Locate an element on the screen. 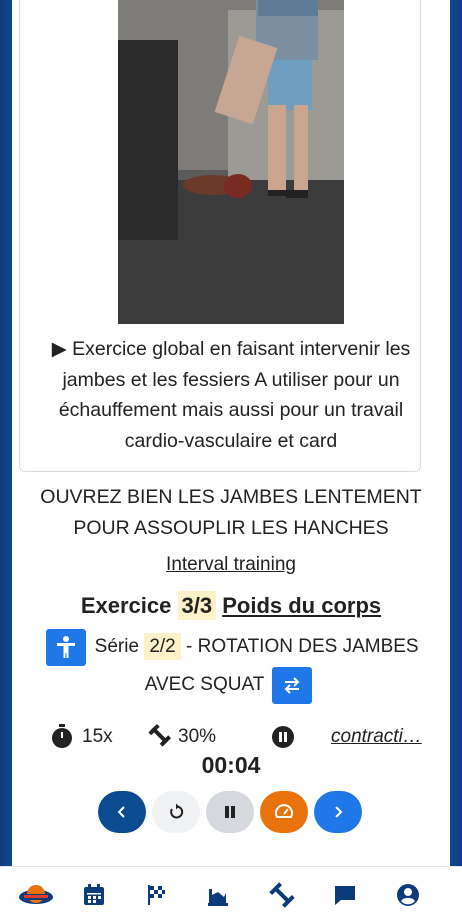 Image resolution: width=462 pixels, height=920 pixels. equipment-link: Poids du corps is located at coordinates (301, 605).